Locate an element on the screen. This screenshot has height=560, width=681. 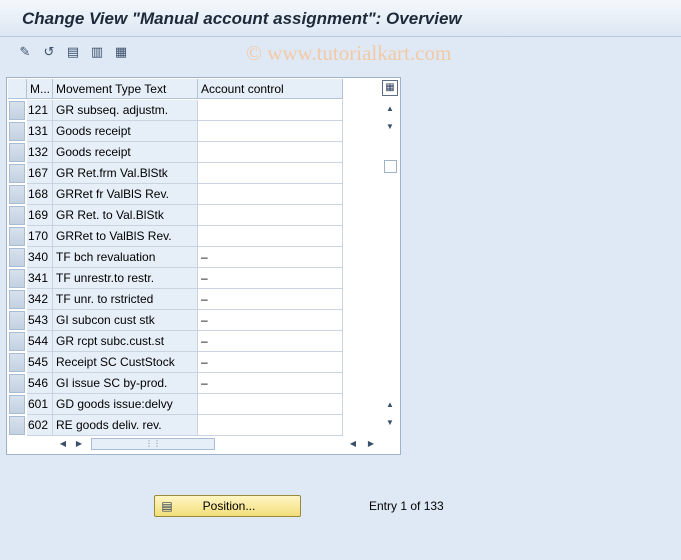
table-row: 601 GD goods issue:delvy is located at coordinates (175, 404).